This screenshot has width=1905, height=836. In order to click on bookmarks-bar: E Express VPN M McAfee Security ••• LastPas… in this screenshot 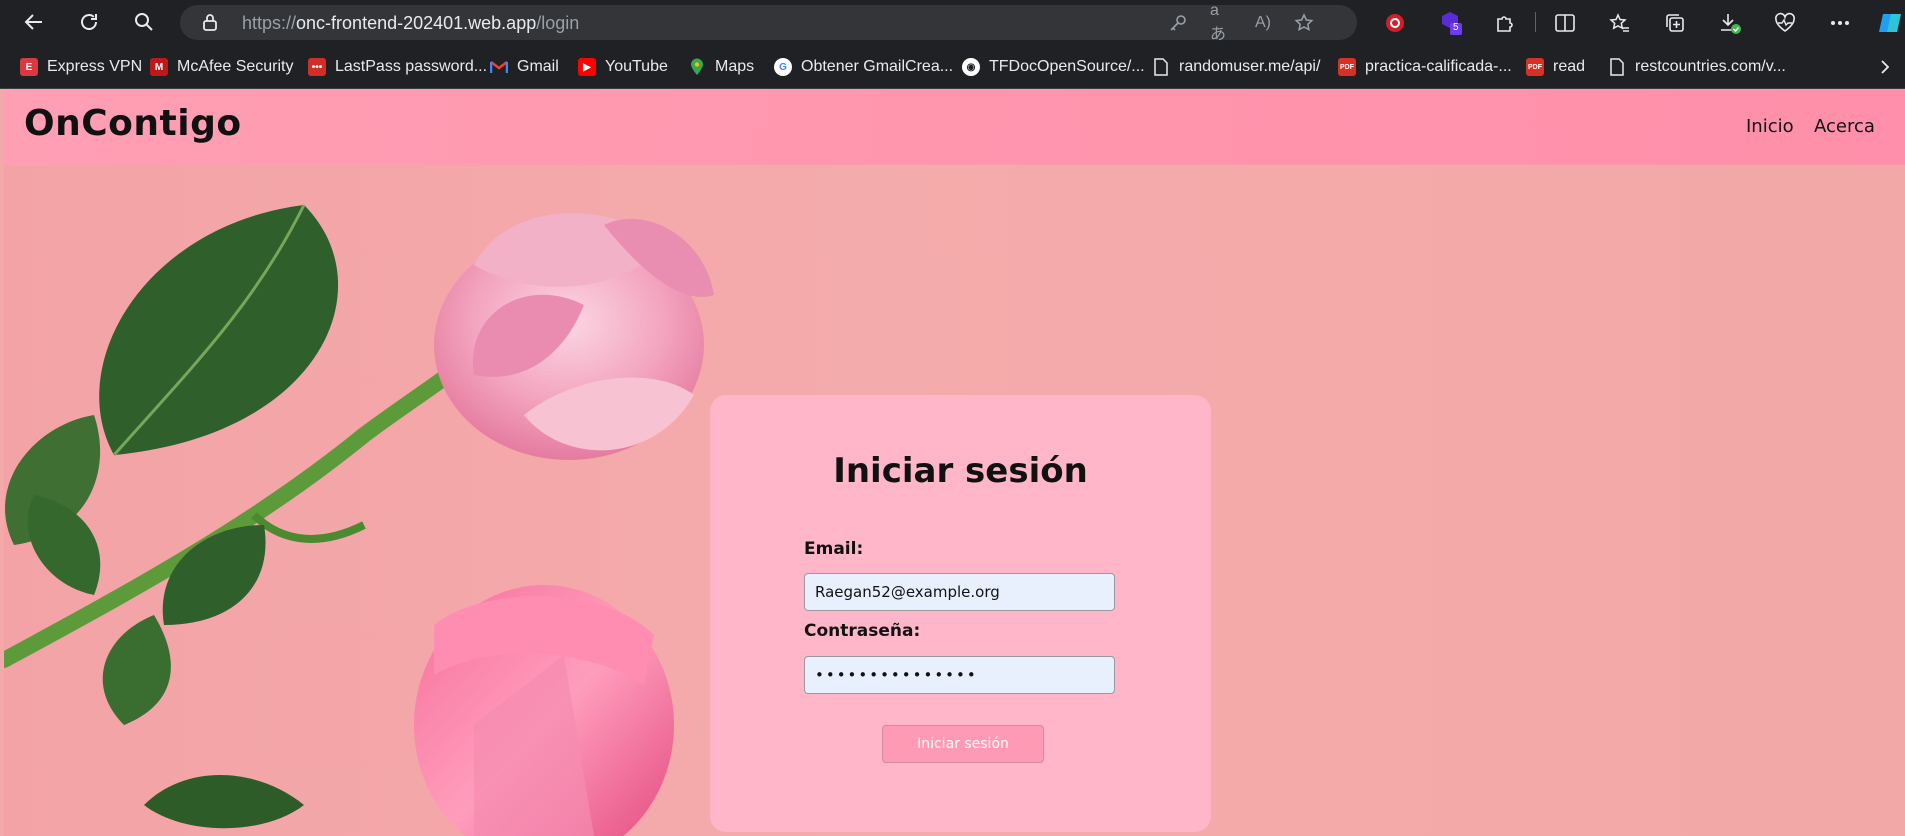, I will do `click(952, 66)`.